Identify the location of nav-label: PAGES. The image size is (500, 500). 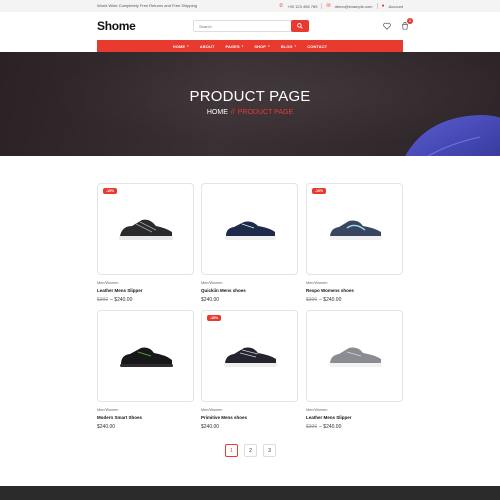
(232, 46).